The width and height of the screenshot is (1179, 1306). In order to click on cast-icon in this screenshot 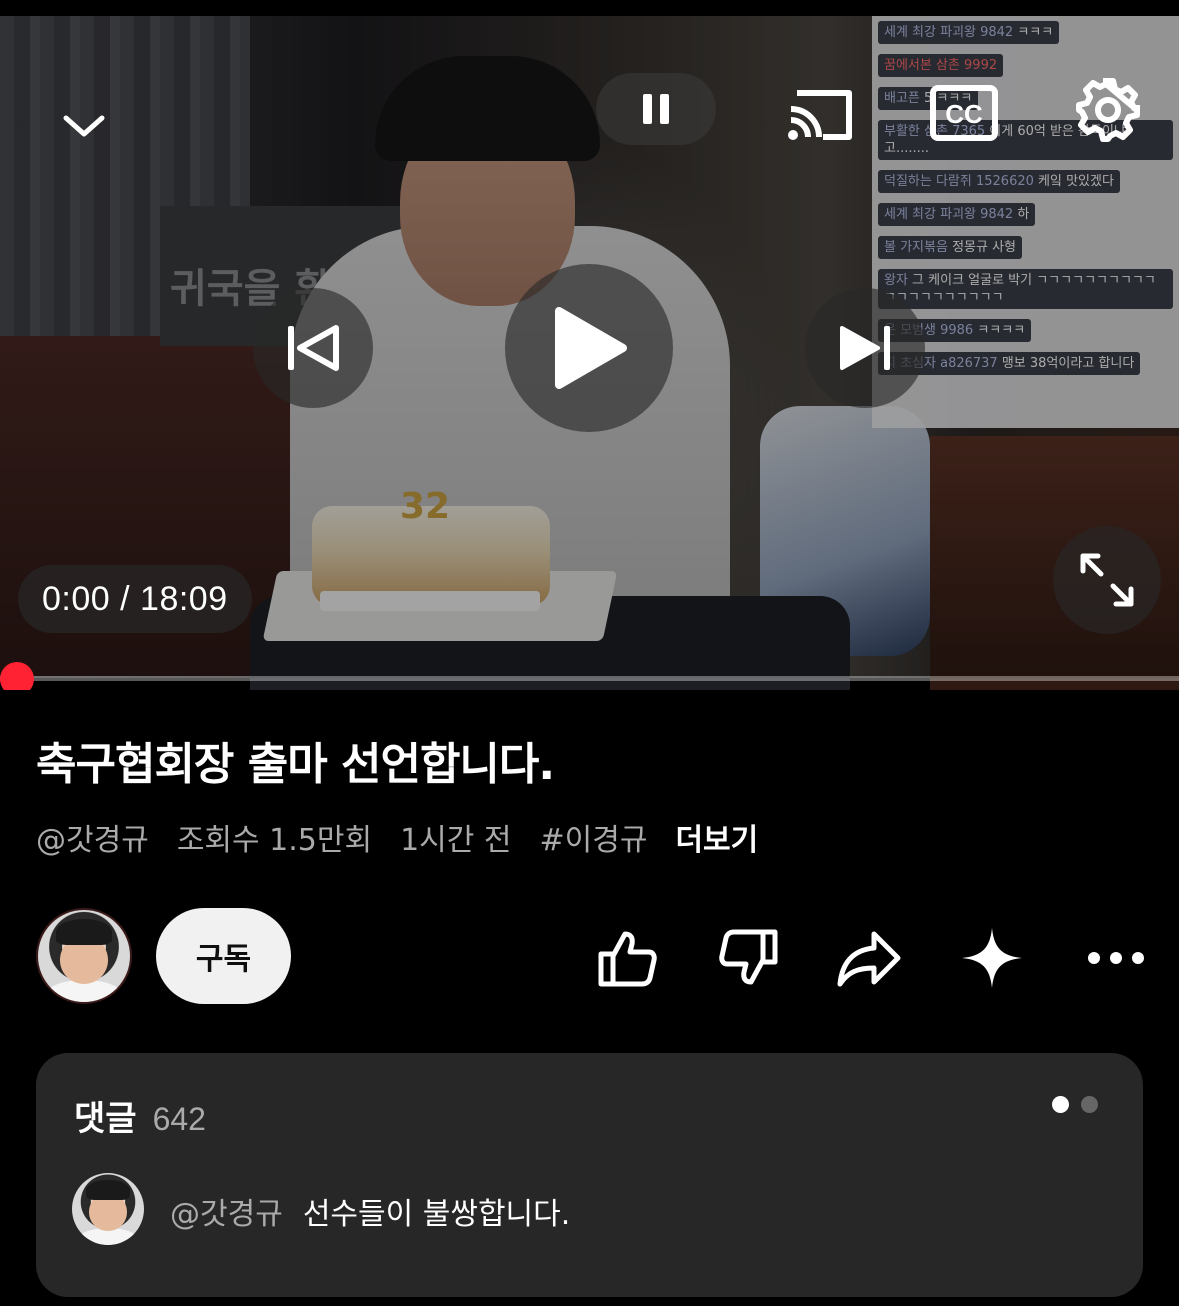, I will do `click(820, 115)`.